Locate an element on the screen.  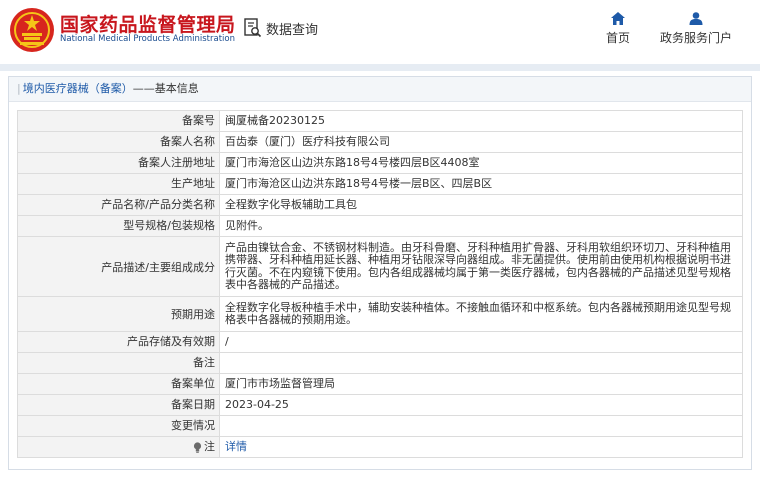
table-row: 备案人注册地址 厦门市海沧区山边洪东路18号4号楼四层B区4408室 is located at coordinates (380, 163).